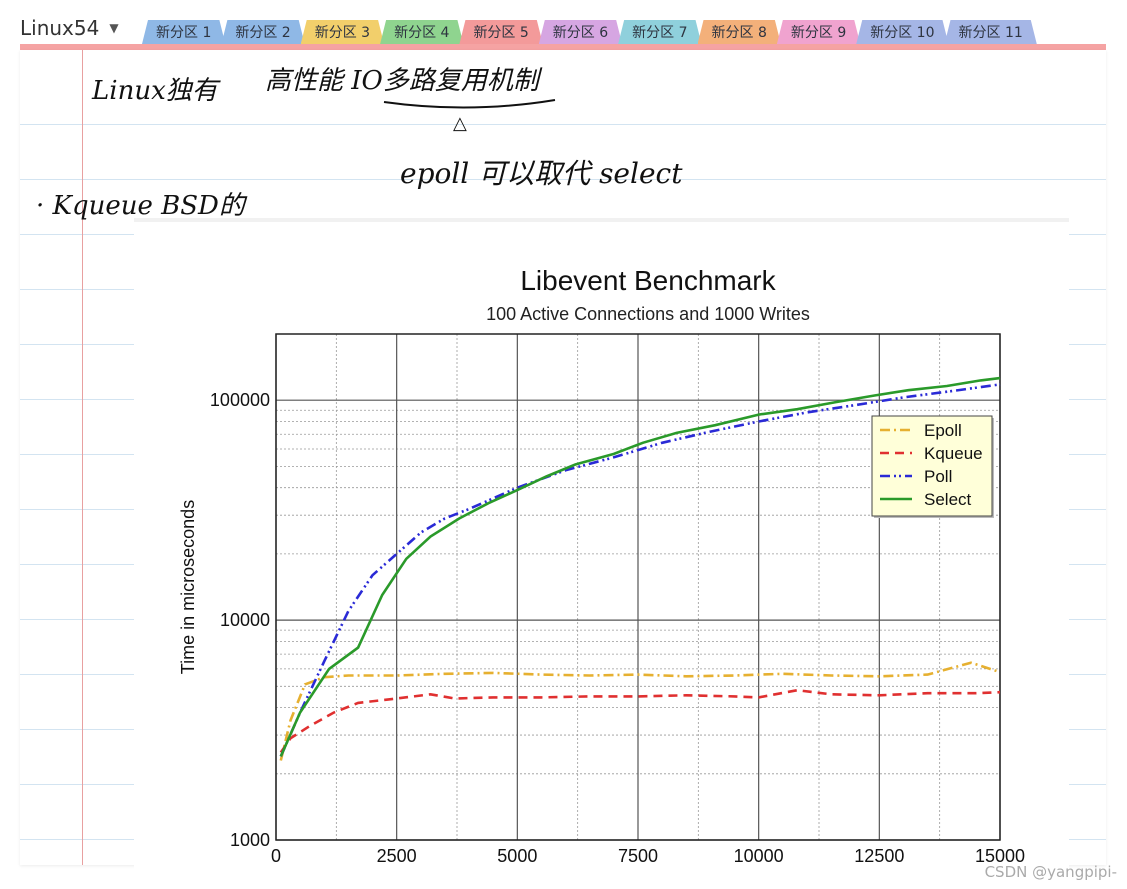  I want to click on x-tick-label: 5000, so click(517, 856).